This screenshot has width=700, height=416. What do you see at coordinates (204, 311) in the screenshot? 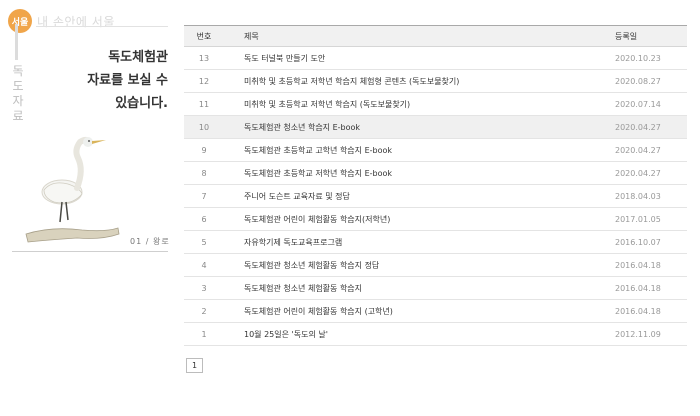
I see `row-number: 2` at bounding box center [204, 311].